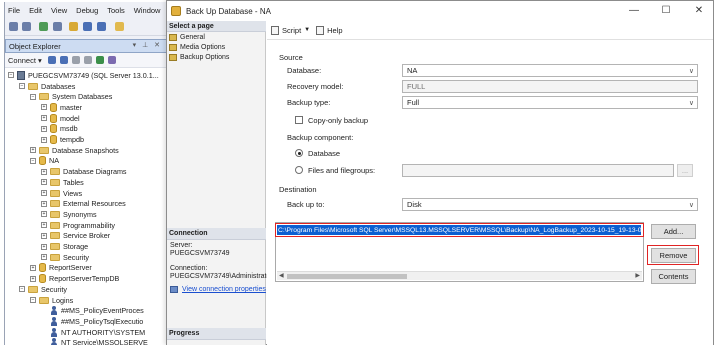 Image resolution: width=714 pixels, height=345 pixels. Describe the element at coordinates (94, 341) in the screenshot. I see `tree-node: NT Service\MSSQLSERVE` at that location.